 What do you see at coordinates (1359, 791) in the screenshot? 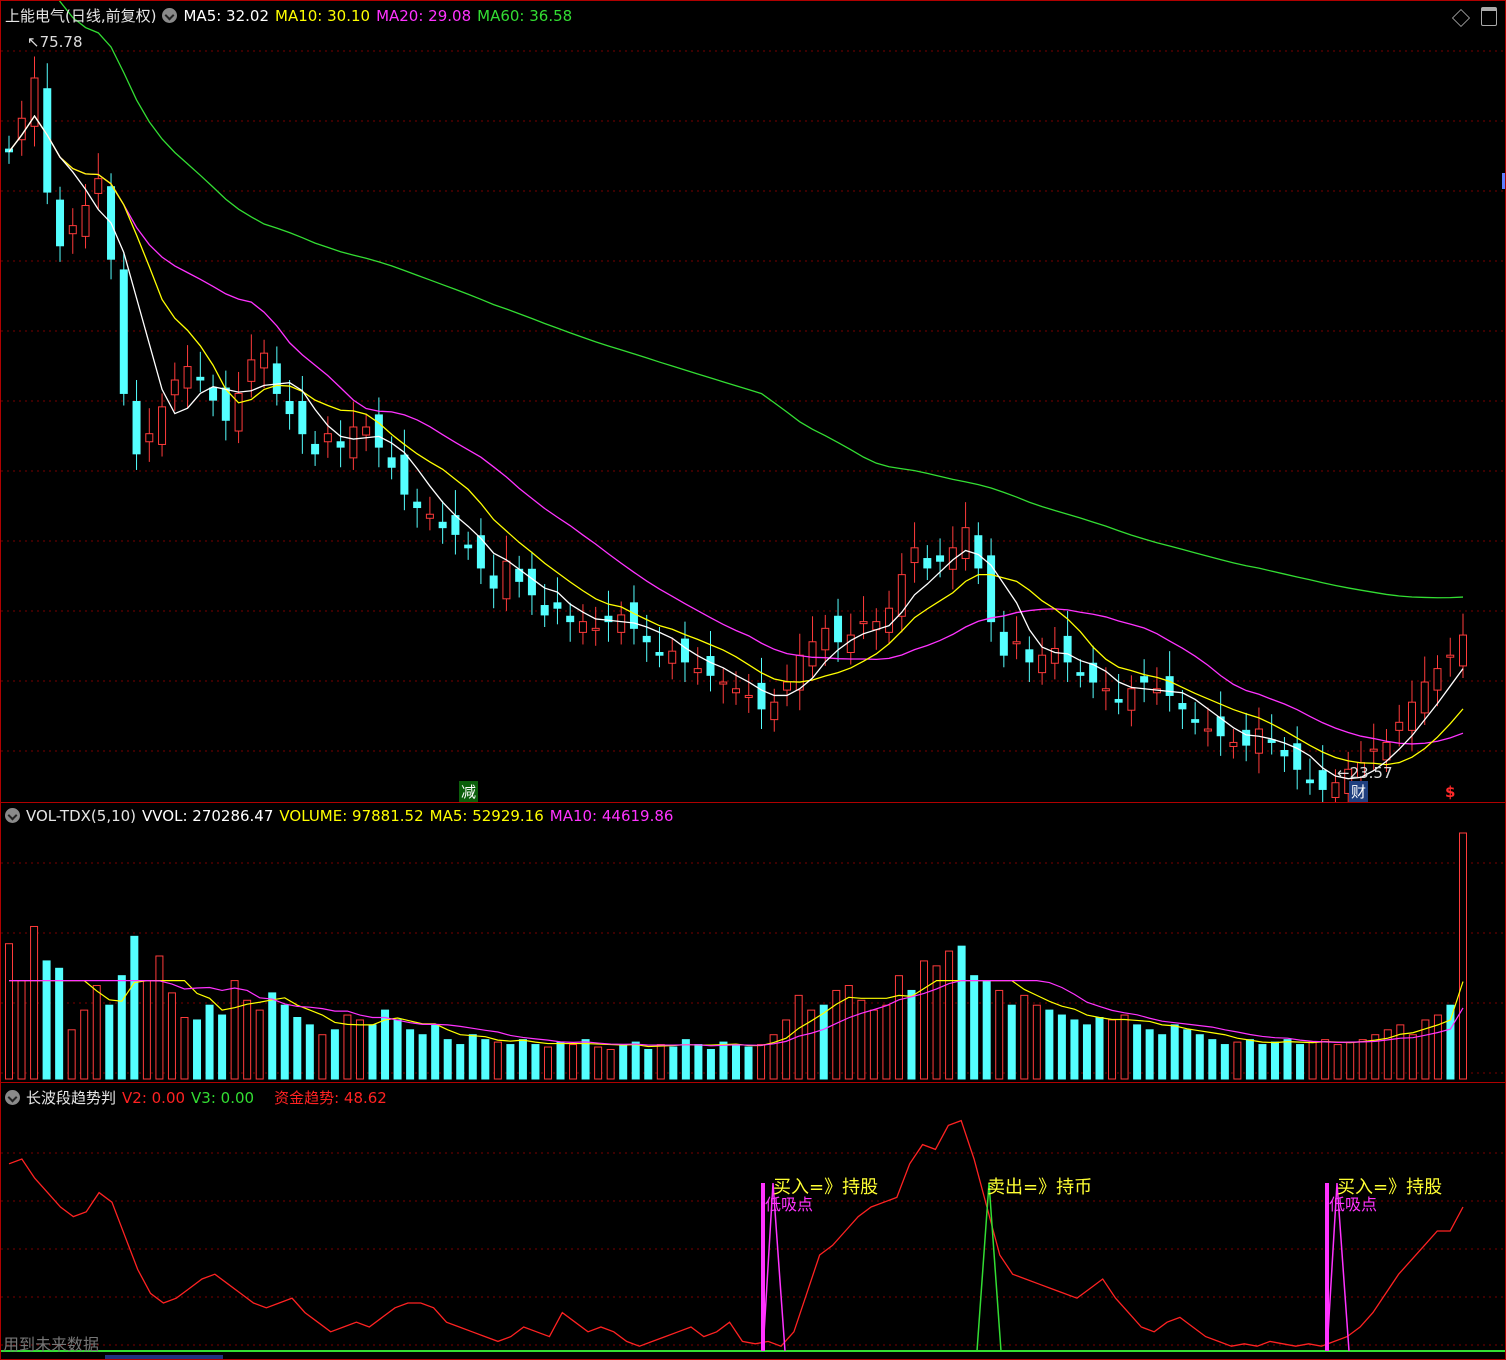
I see `financial-report-tag: 财` at bounding box center [1359, 791].